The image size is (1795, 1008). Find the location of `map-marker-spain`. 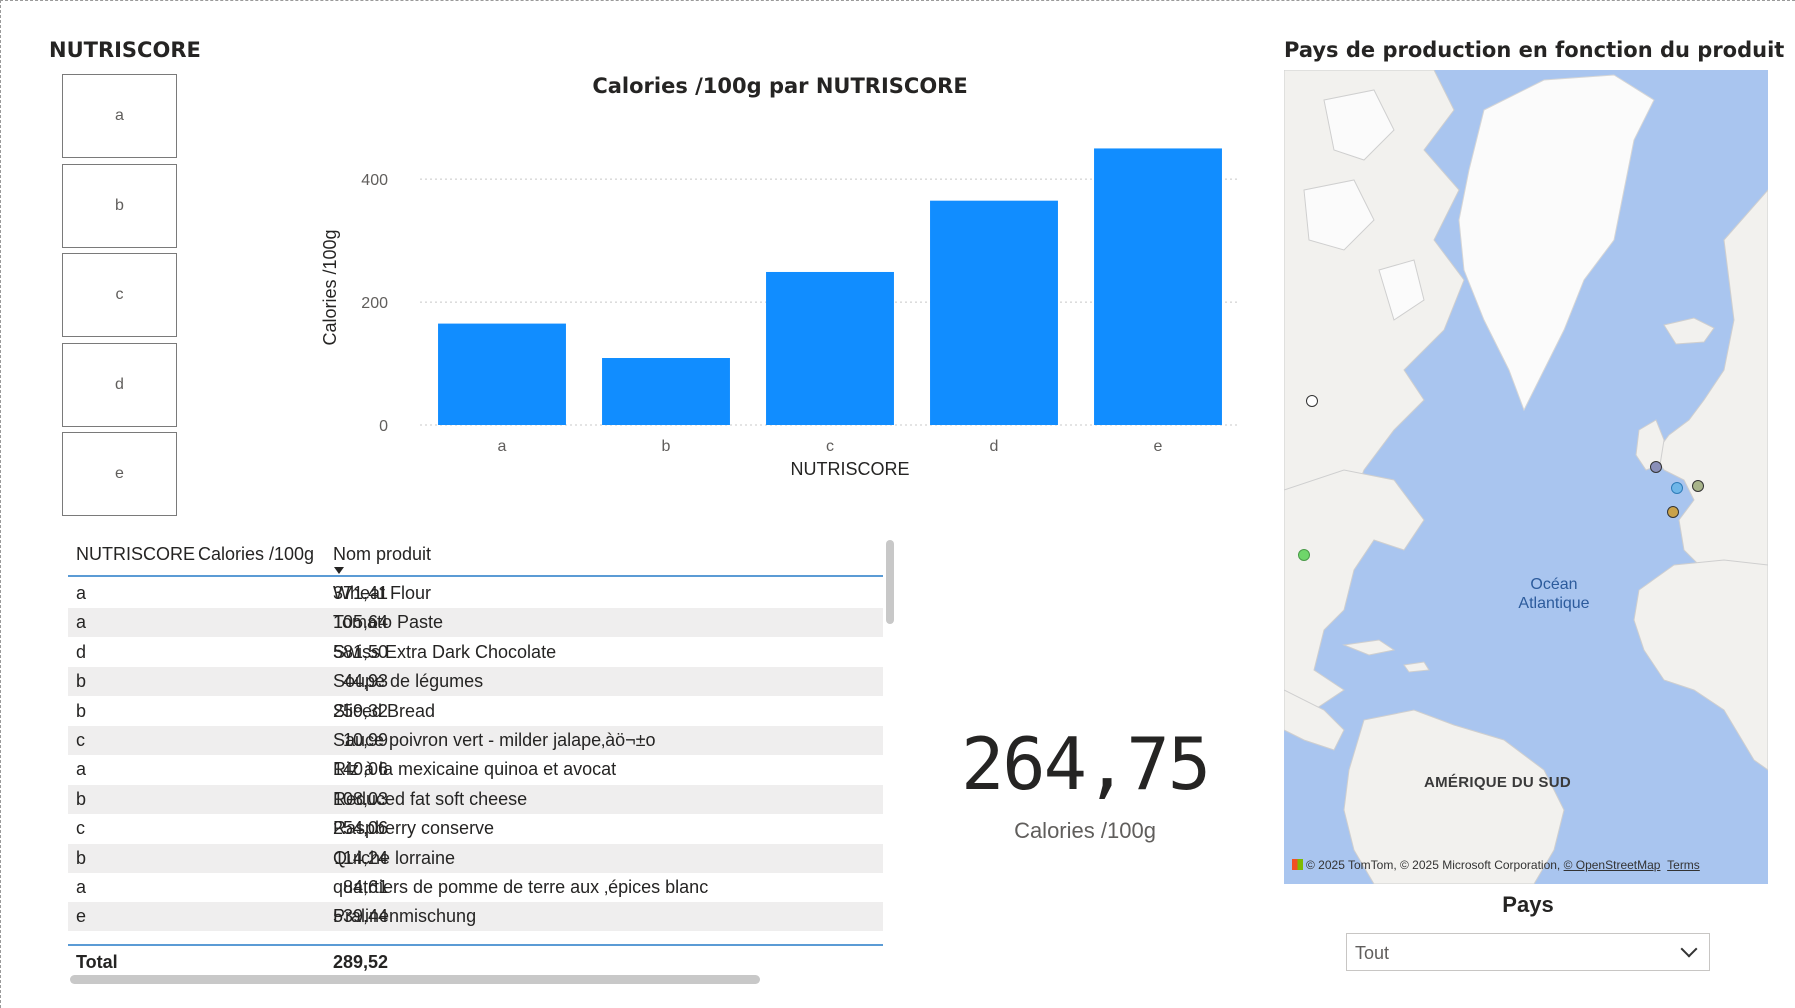

map-marker-spain is located at coordinates (1673, 512).